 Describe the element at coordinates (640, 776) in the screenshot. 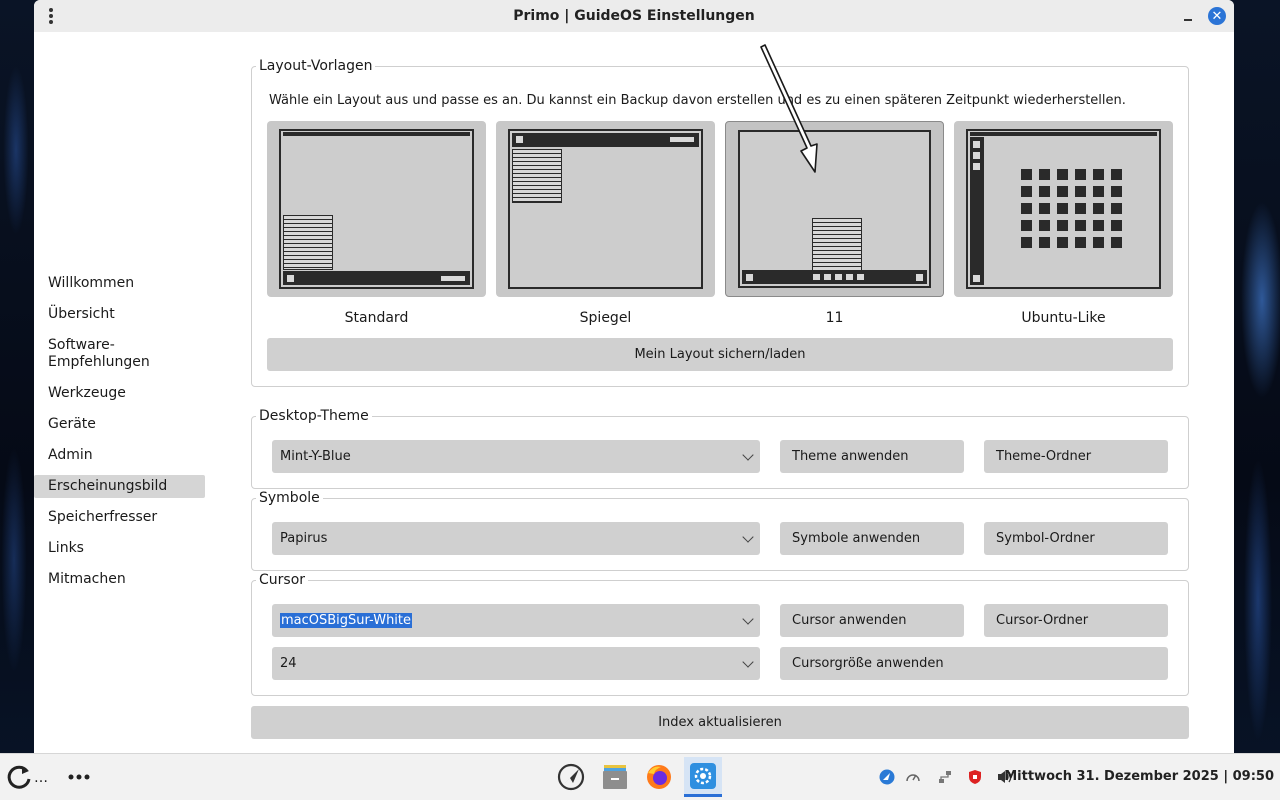

I see `taskbar: … Mittwoch 31. Dezember 2025 | 09:50` at that location.